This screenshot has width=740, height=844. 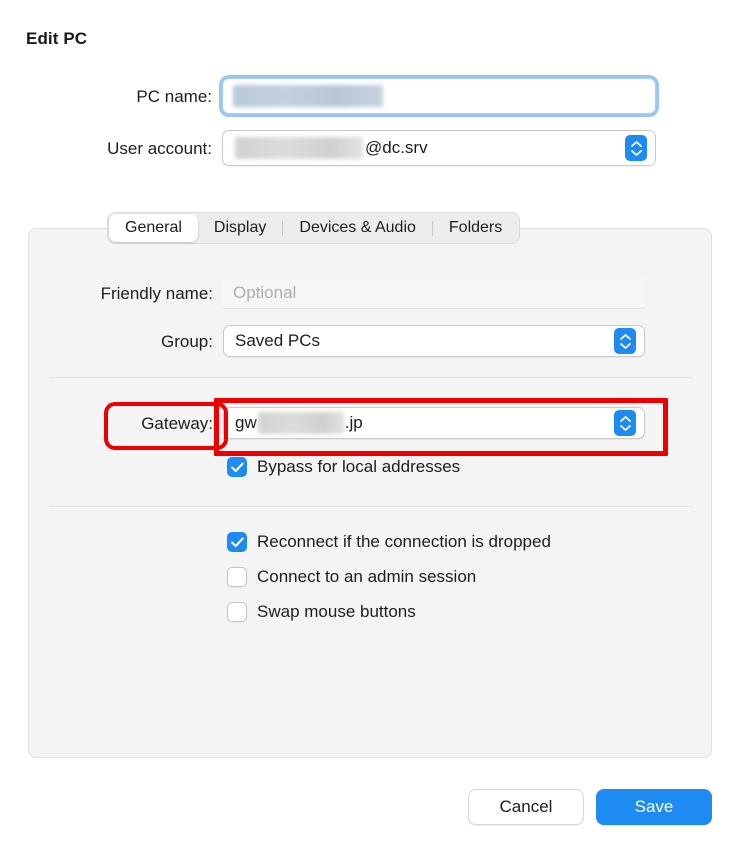 I want to click on gateway-popup: gw .jp, so click(x=434, y=423).